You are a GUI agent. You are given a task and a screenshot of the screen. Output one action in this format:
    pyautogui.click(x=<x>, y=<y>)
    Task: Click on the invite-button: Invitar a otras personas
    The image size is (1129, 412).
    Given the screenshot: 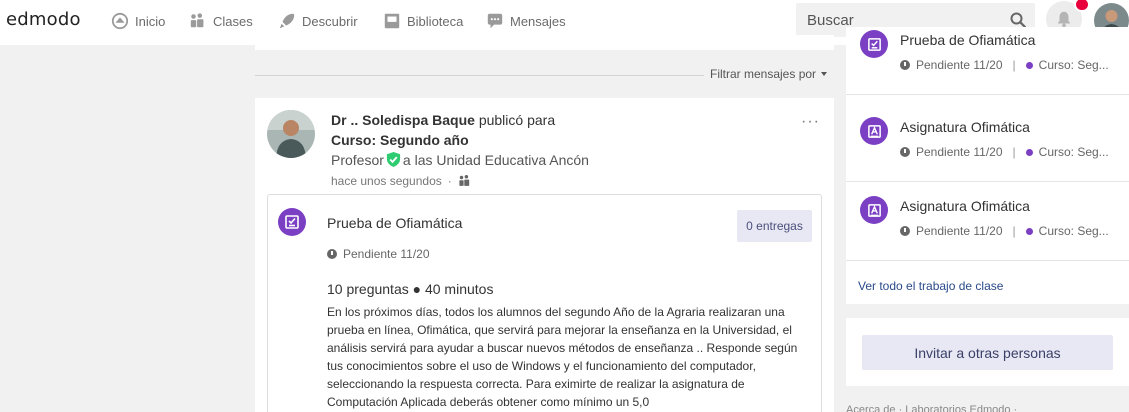 What is the action you would take?
    pyautogui.click(x=987, y=352)
    